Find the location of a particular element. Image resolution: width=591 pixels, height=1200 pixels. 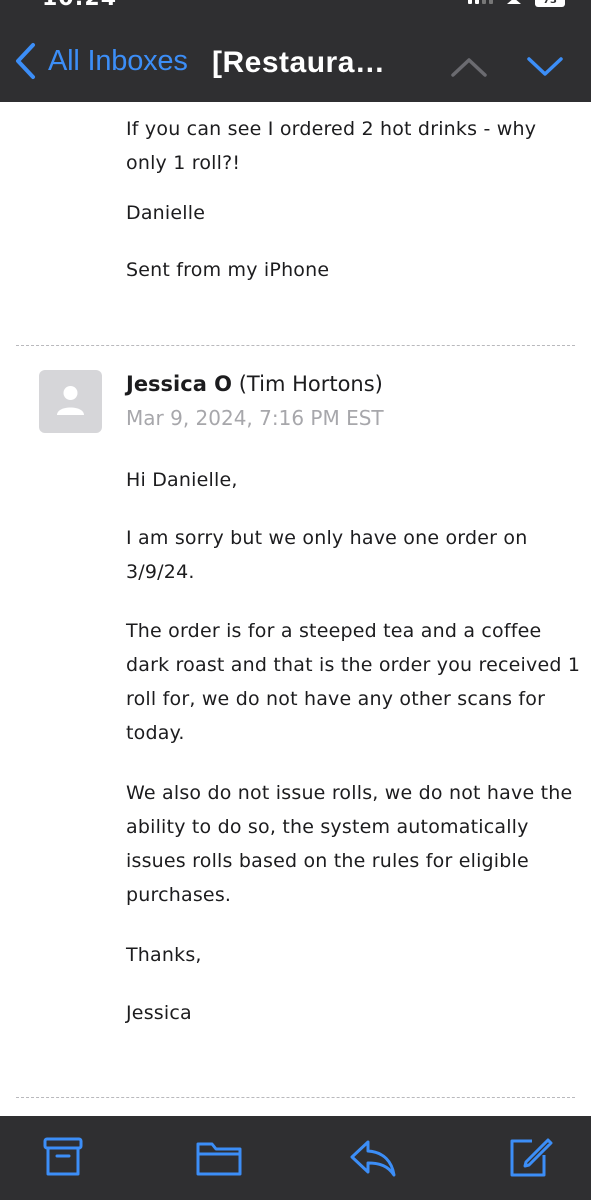

status-icons: 73 is located at coordinates (516, 3).